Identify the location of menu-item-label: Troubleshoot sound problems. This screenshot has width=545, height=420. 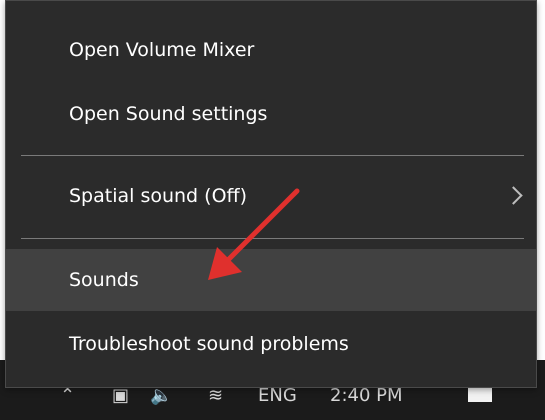
(209, 344).